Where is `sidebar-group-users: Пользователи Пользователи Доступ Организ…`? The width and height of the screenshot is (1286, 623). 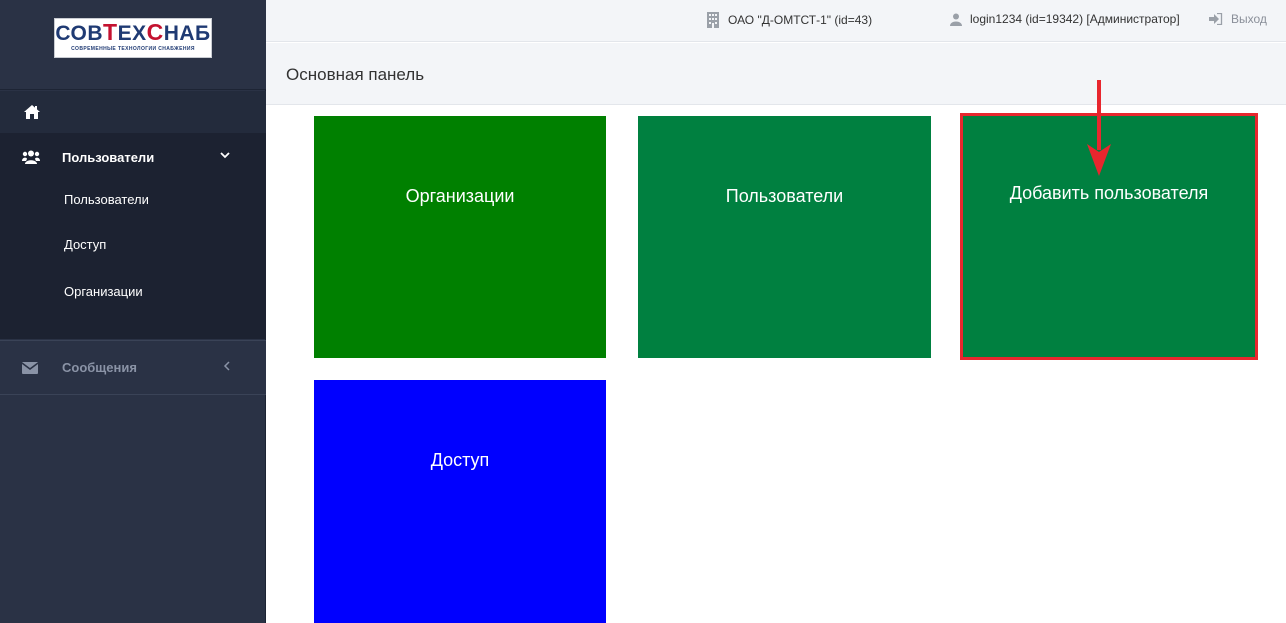
sidebar-group-users: Пользователи Пользователи Доступ Организ… is located at coordinates (133, 236).